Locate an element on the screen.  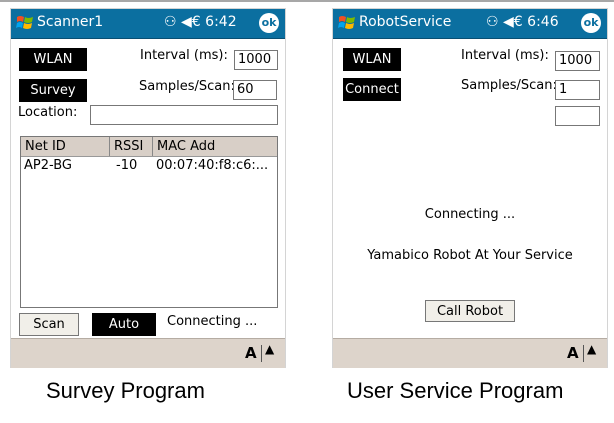
caption-survey-program: Survey Program is located at coordinates (125, 390).